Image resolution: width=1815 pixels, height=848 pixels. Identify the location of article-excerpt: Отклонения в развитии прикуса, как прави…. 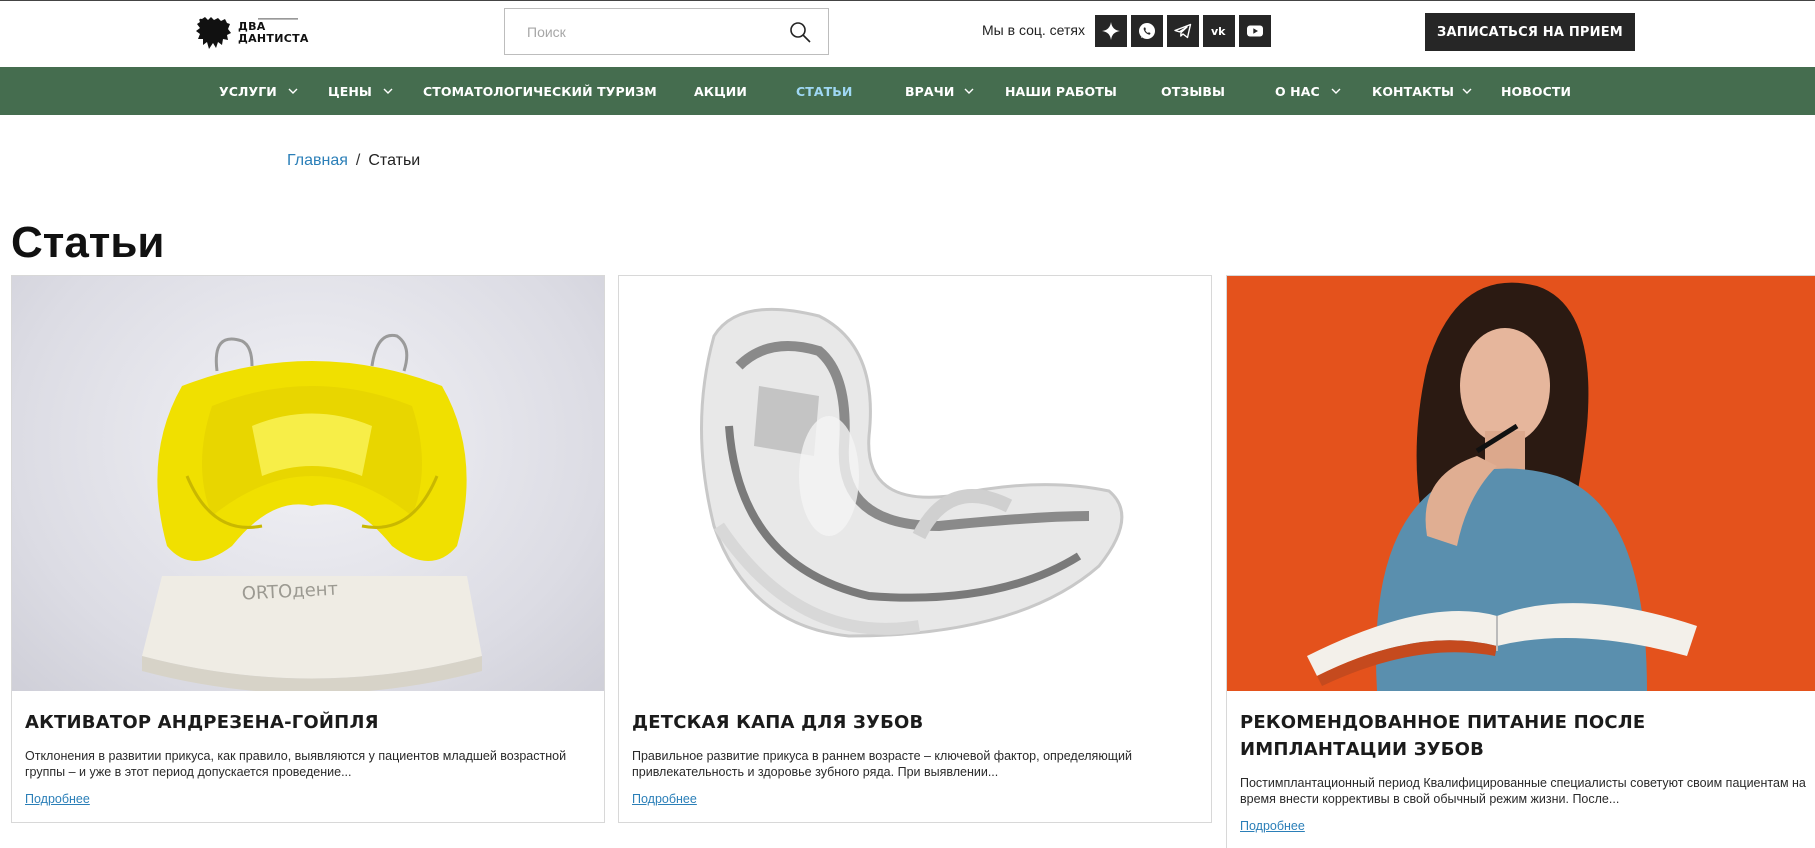
(296, 764).